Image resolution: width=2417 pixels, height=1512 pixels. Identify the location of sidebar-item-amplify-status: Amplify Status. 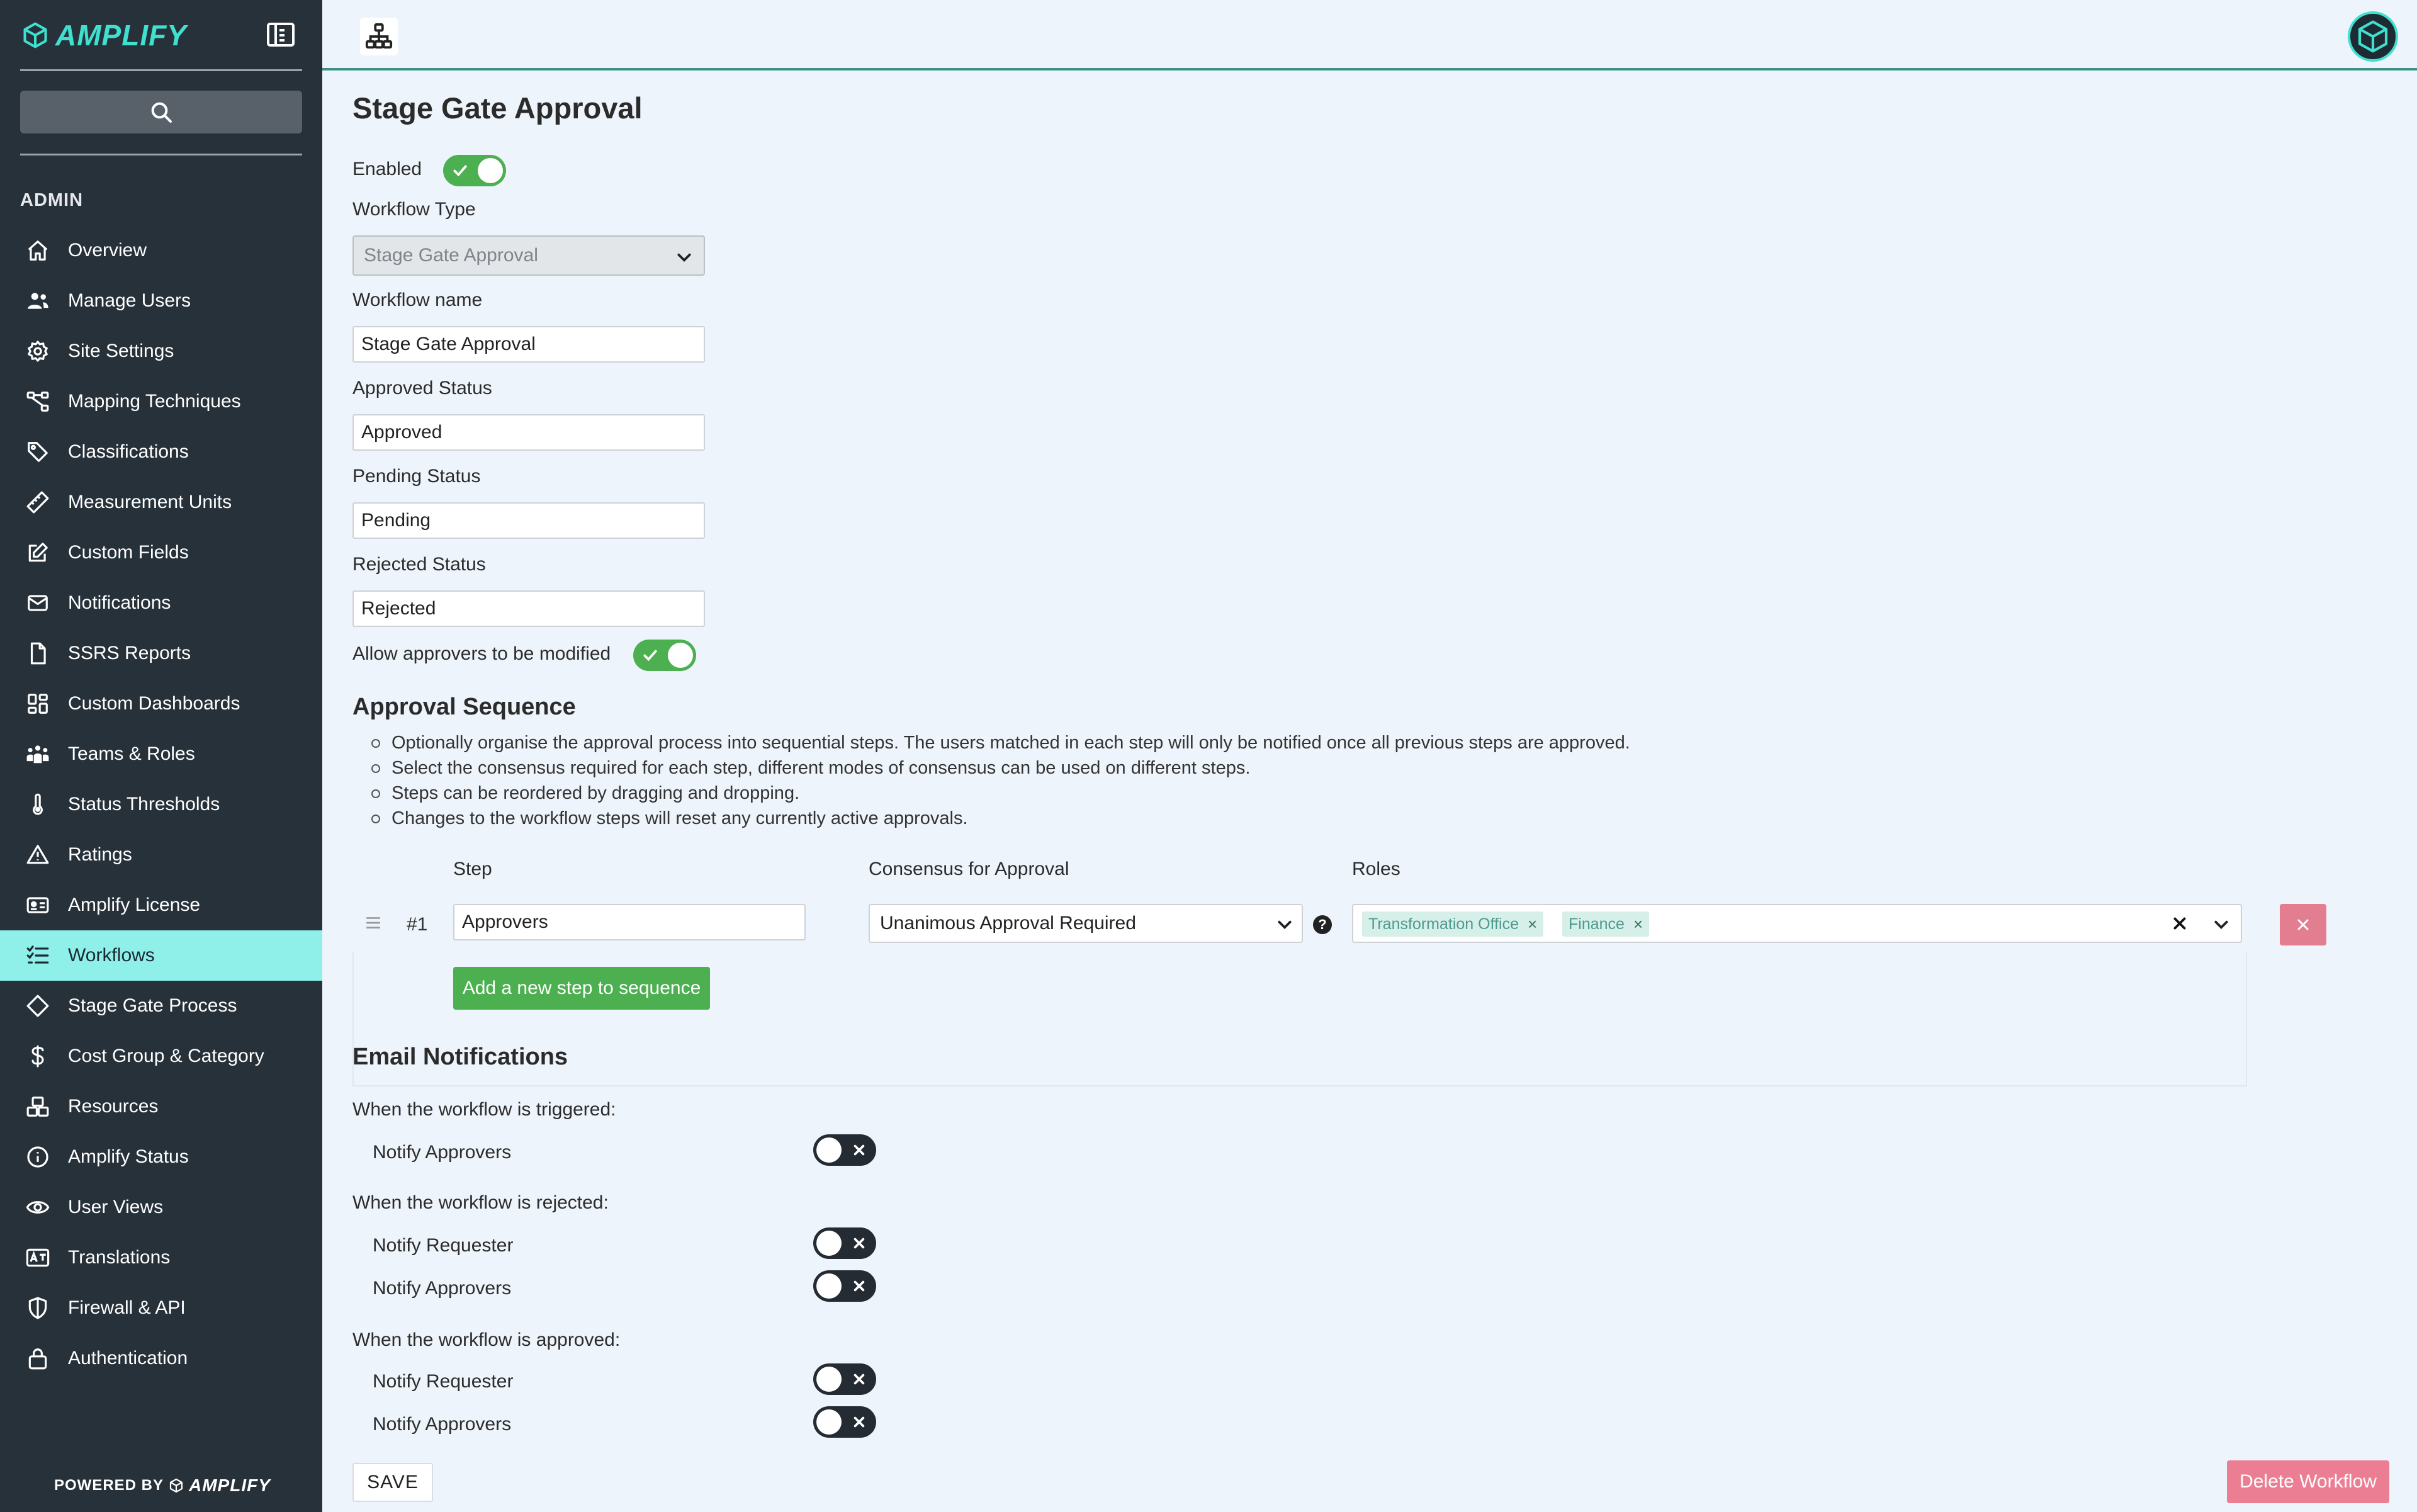
(161, 1157).